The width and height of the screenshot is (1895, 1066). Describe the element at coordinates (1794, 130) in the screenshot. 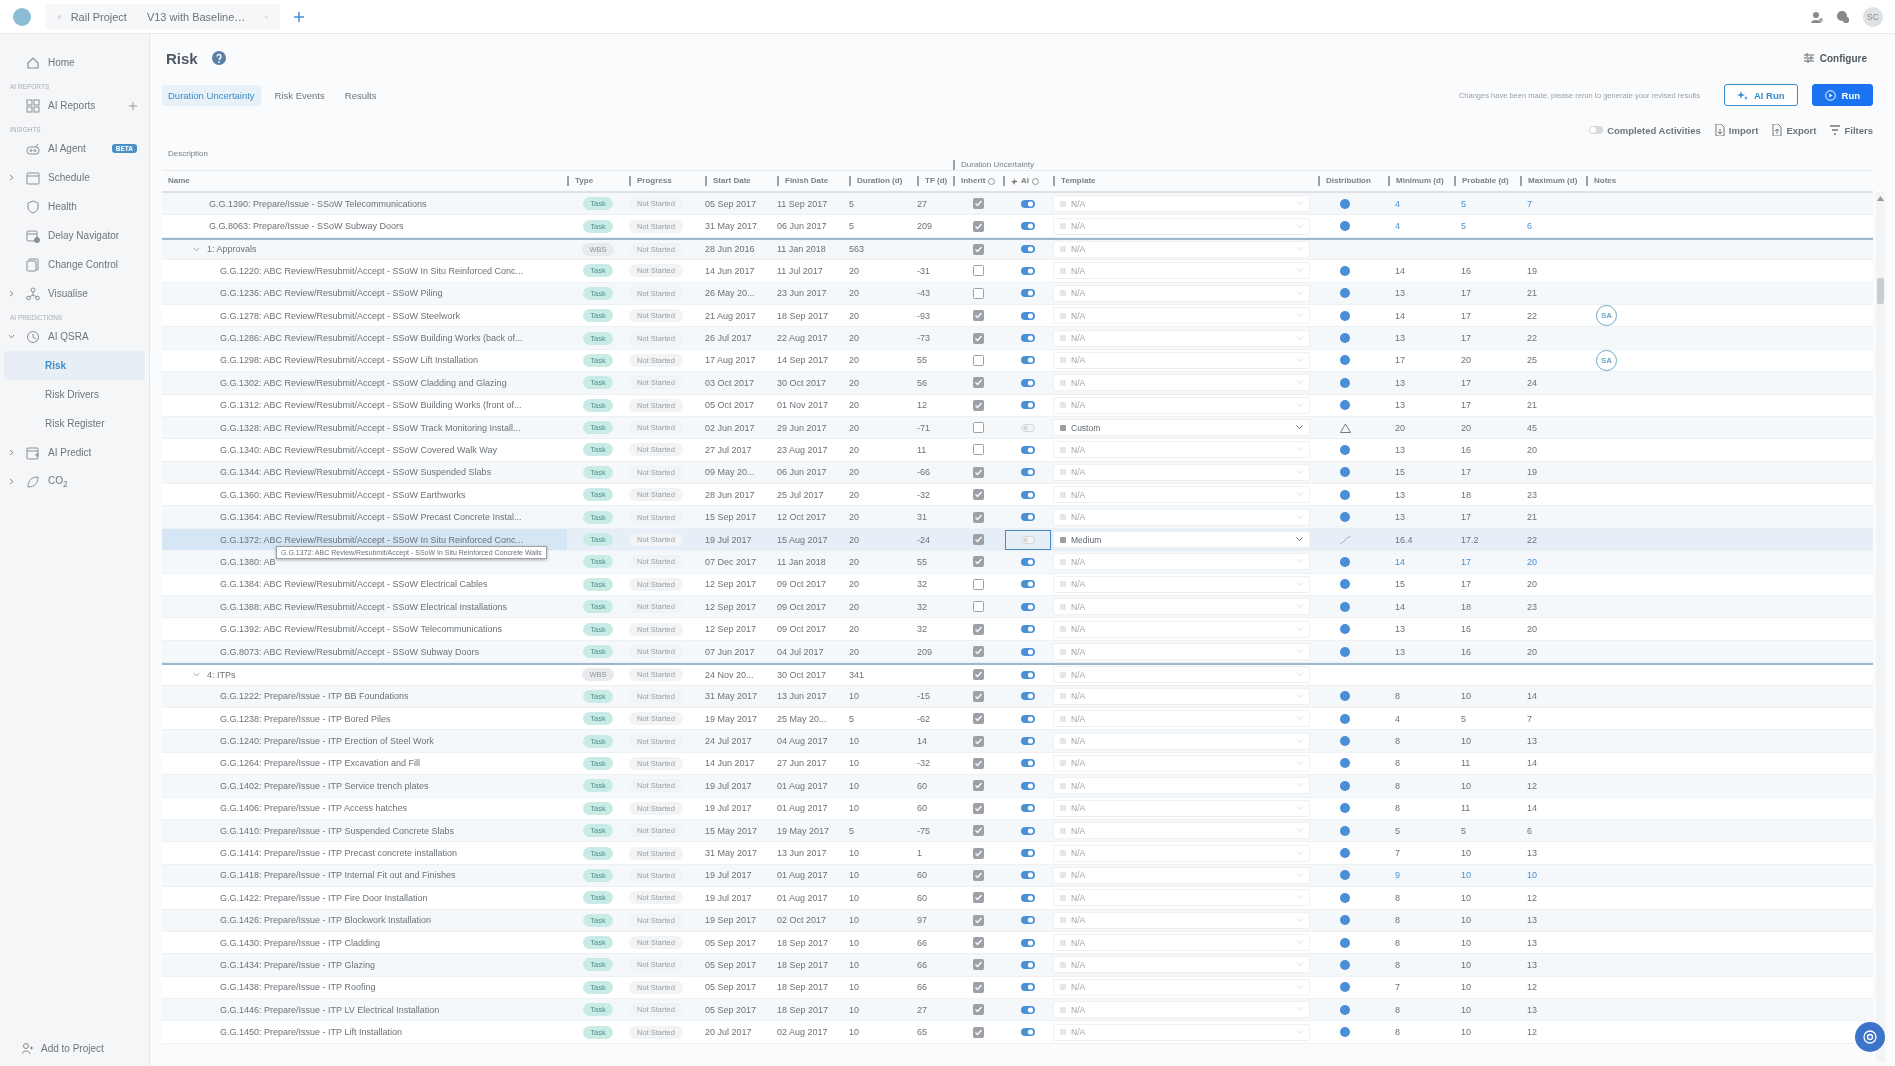

I see `toolbar-button: Export` at that location.